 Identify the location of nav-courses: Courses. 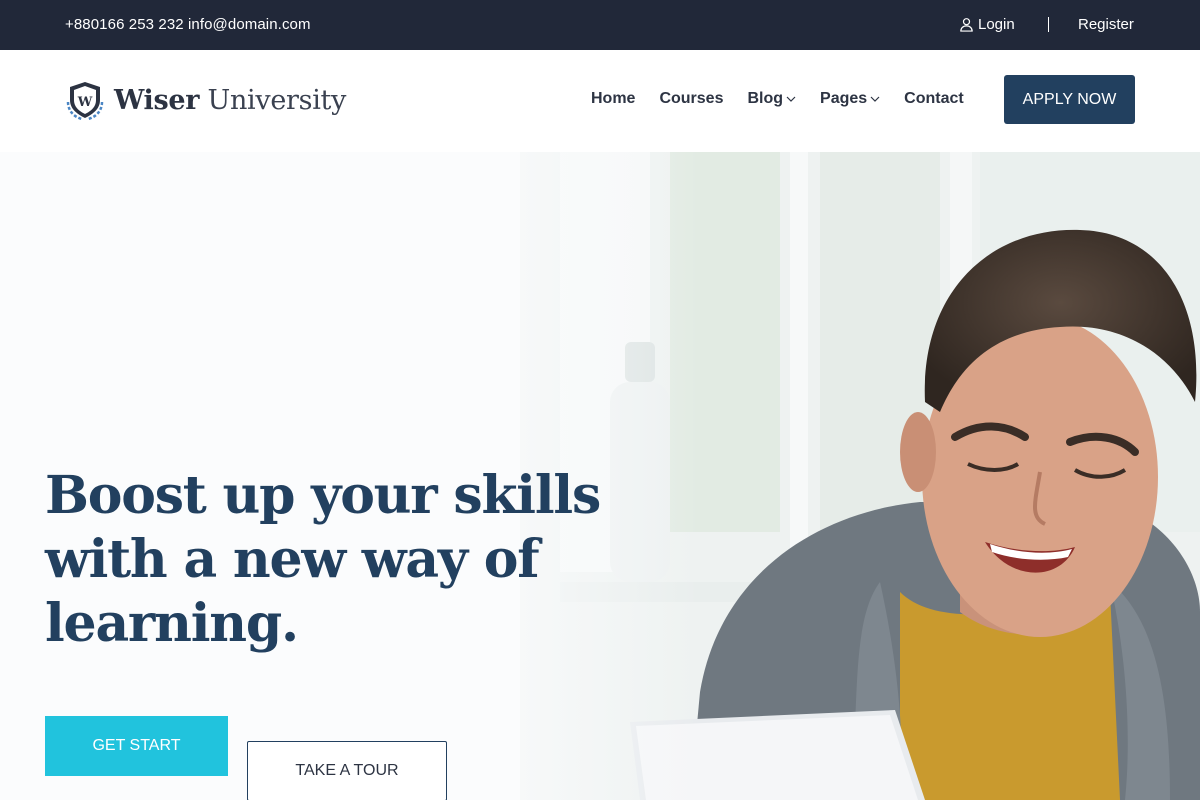
(691, 99).